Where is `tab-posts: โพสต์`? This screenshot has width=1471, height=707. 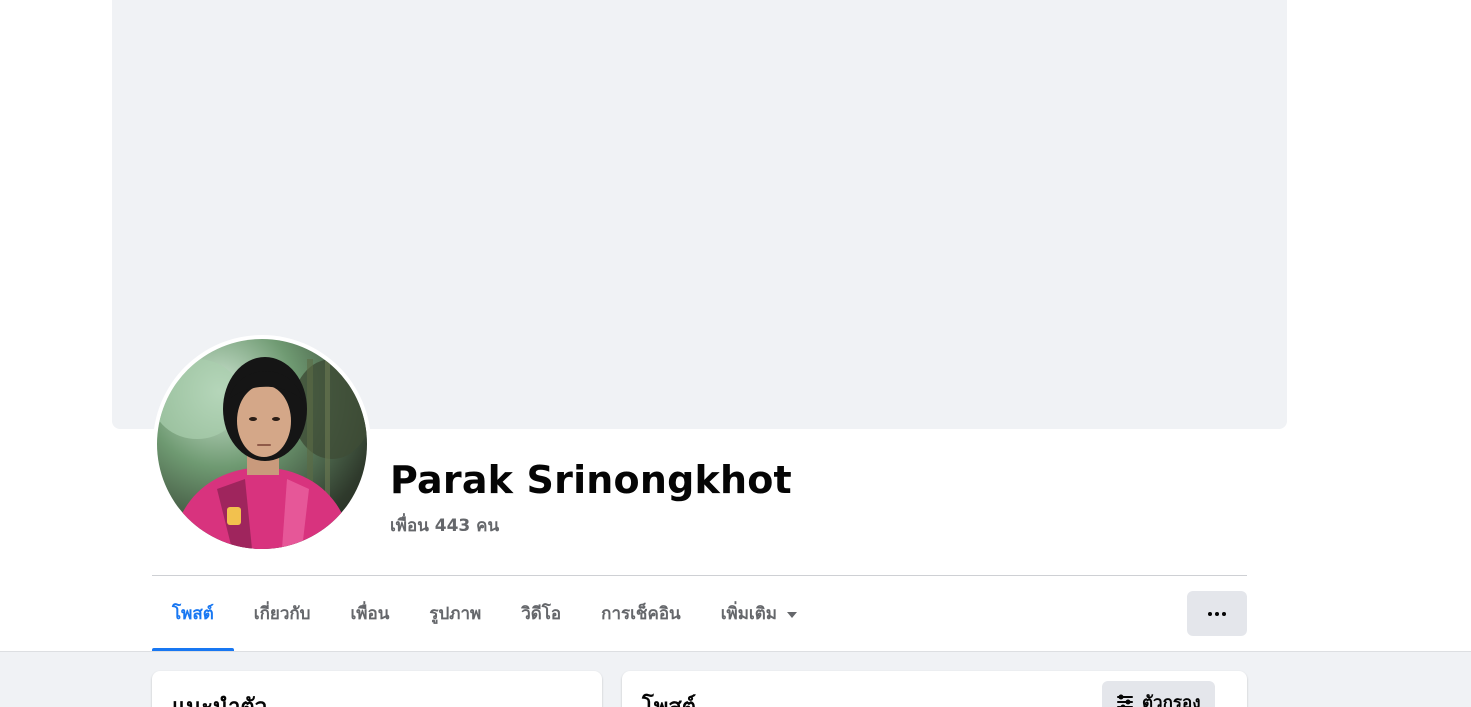 tab-posts: โพสต์ is located at coordinates (193, 613).